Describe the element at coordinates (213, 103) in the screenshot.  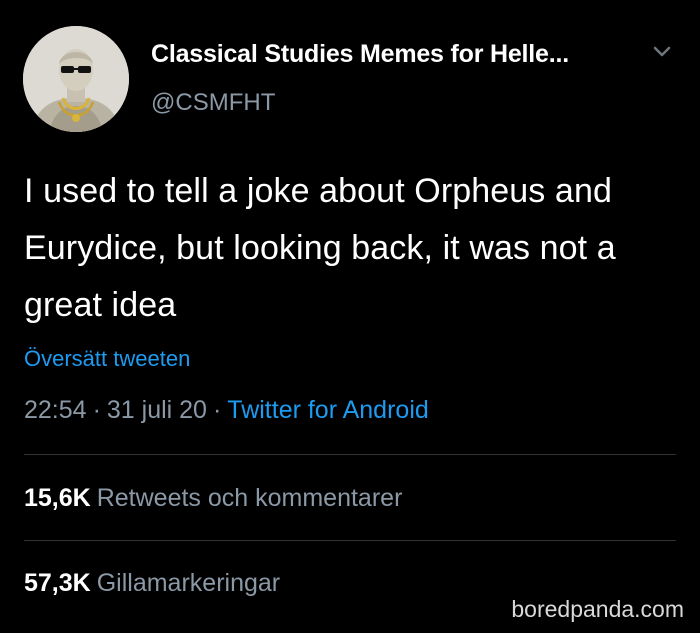
I see `user-handle: @CSMFHT` at that location.